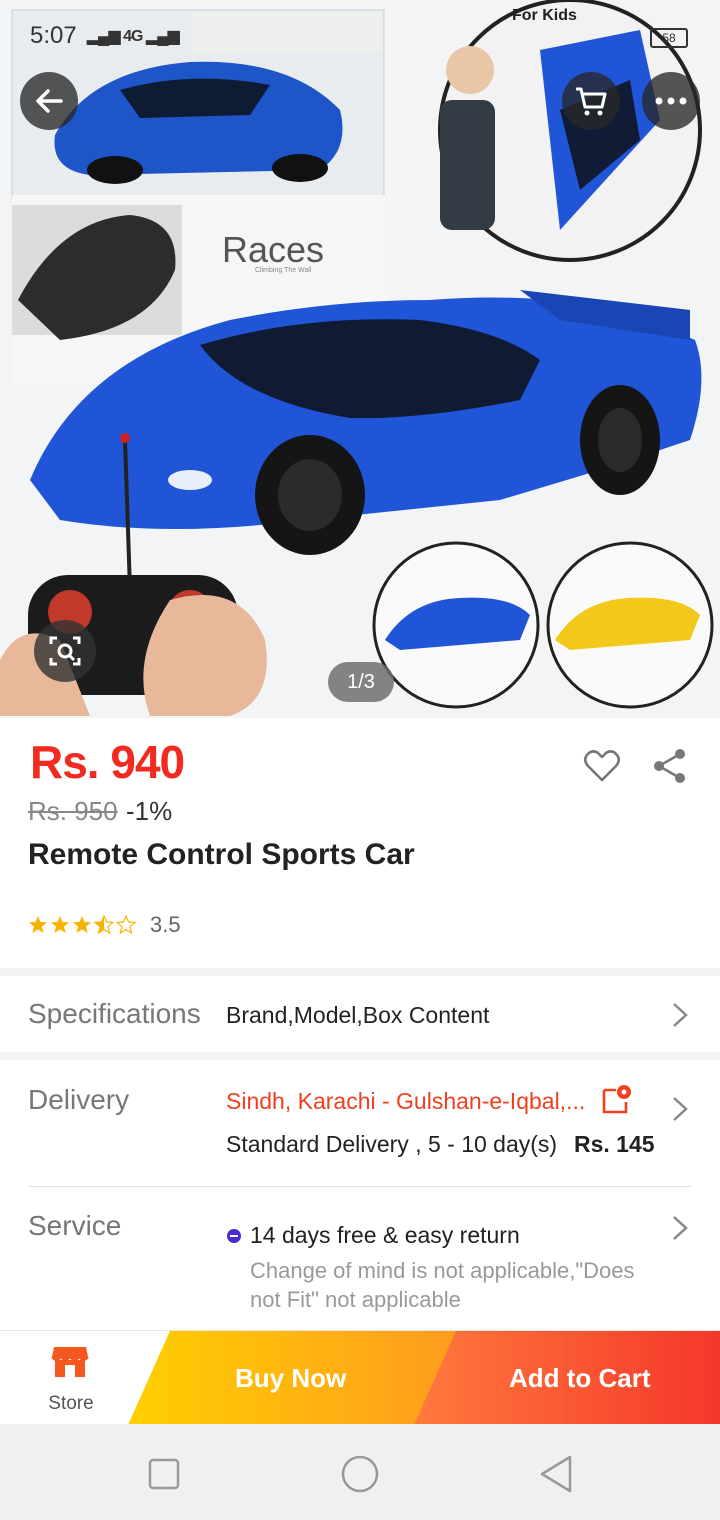 This screenshot has height=1520, width=720. Describe the element at coordinates (71, 1403) in the screenshot. I see `store-label: Store` at that location.